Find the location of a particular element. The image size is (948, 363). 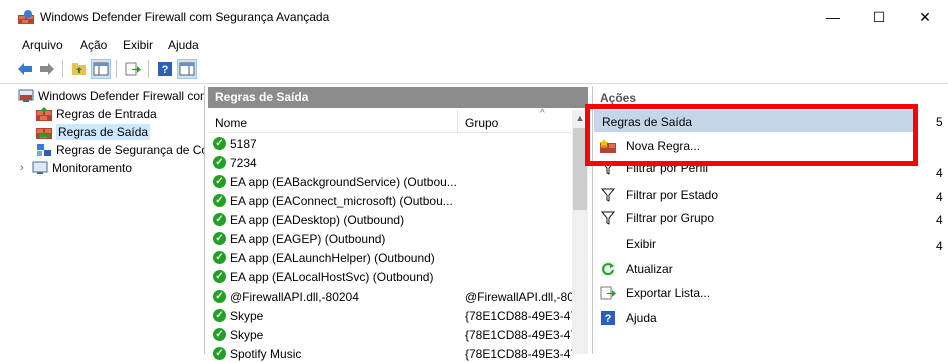

tree-item-regras-seguranca: Regras de Segurança de Cor is located at coordinates (120, 149).